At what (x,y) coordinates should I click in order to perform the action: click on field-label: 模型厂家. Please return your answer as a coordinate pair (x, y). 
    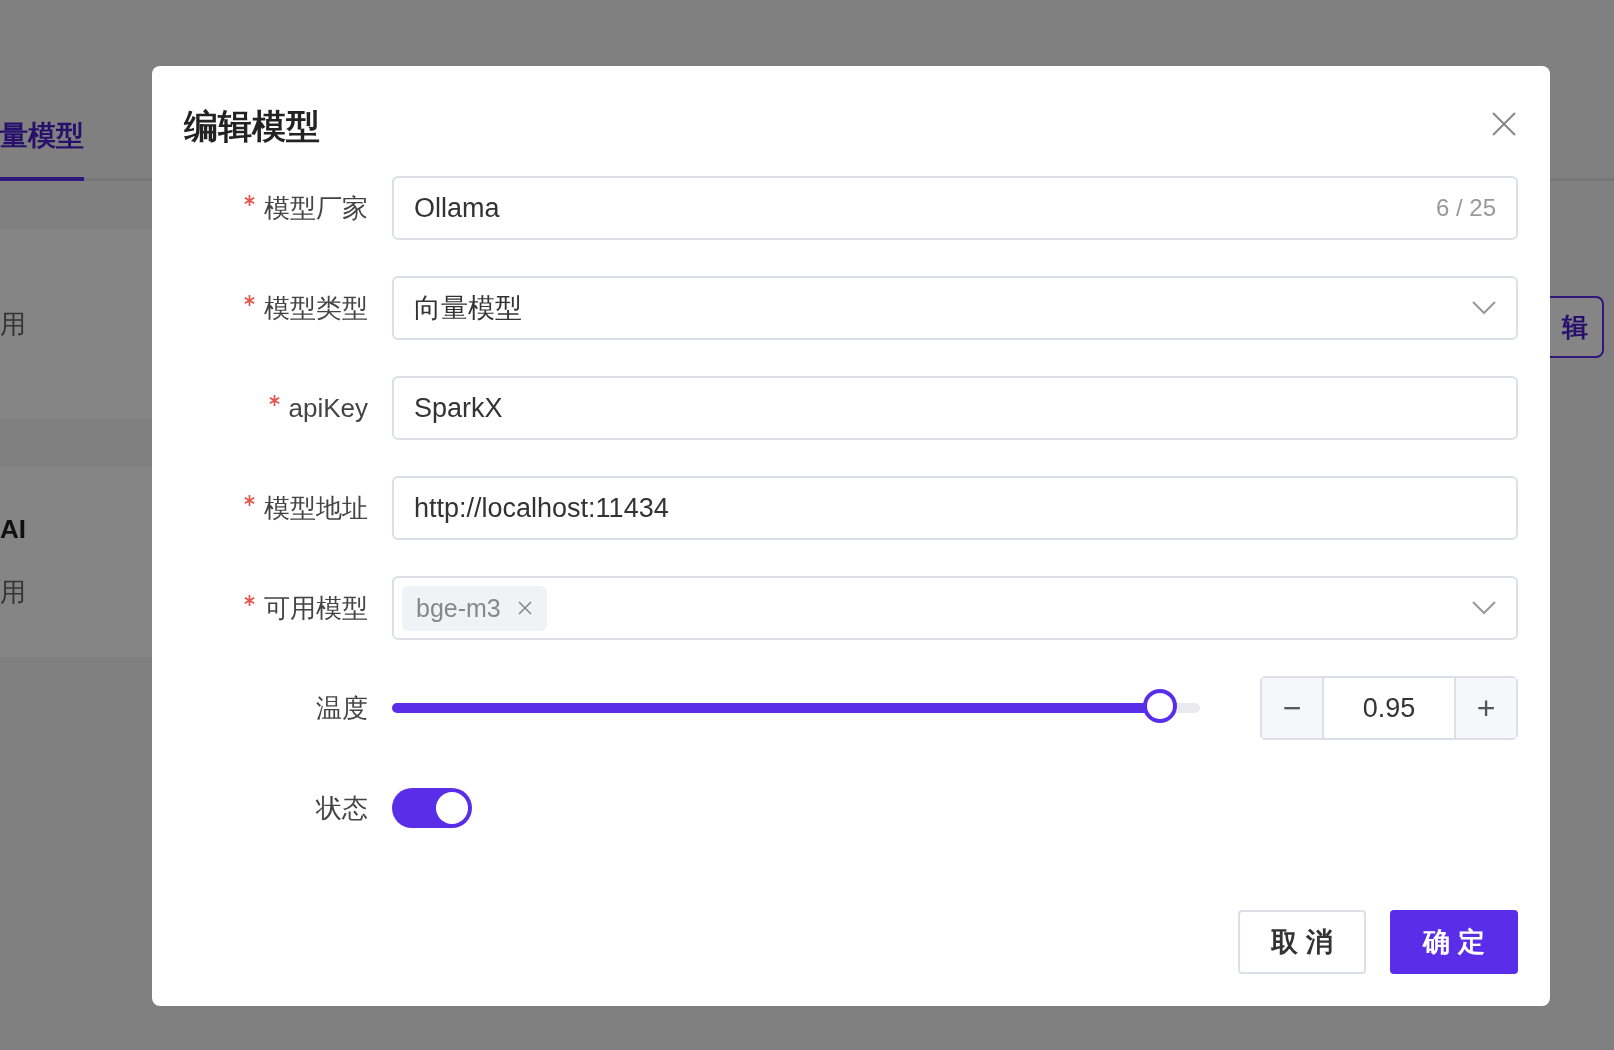
    Looking at the image, I should click on (288, 208).